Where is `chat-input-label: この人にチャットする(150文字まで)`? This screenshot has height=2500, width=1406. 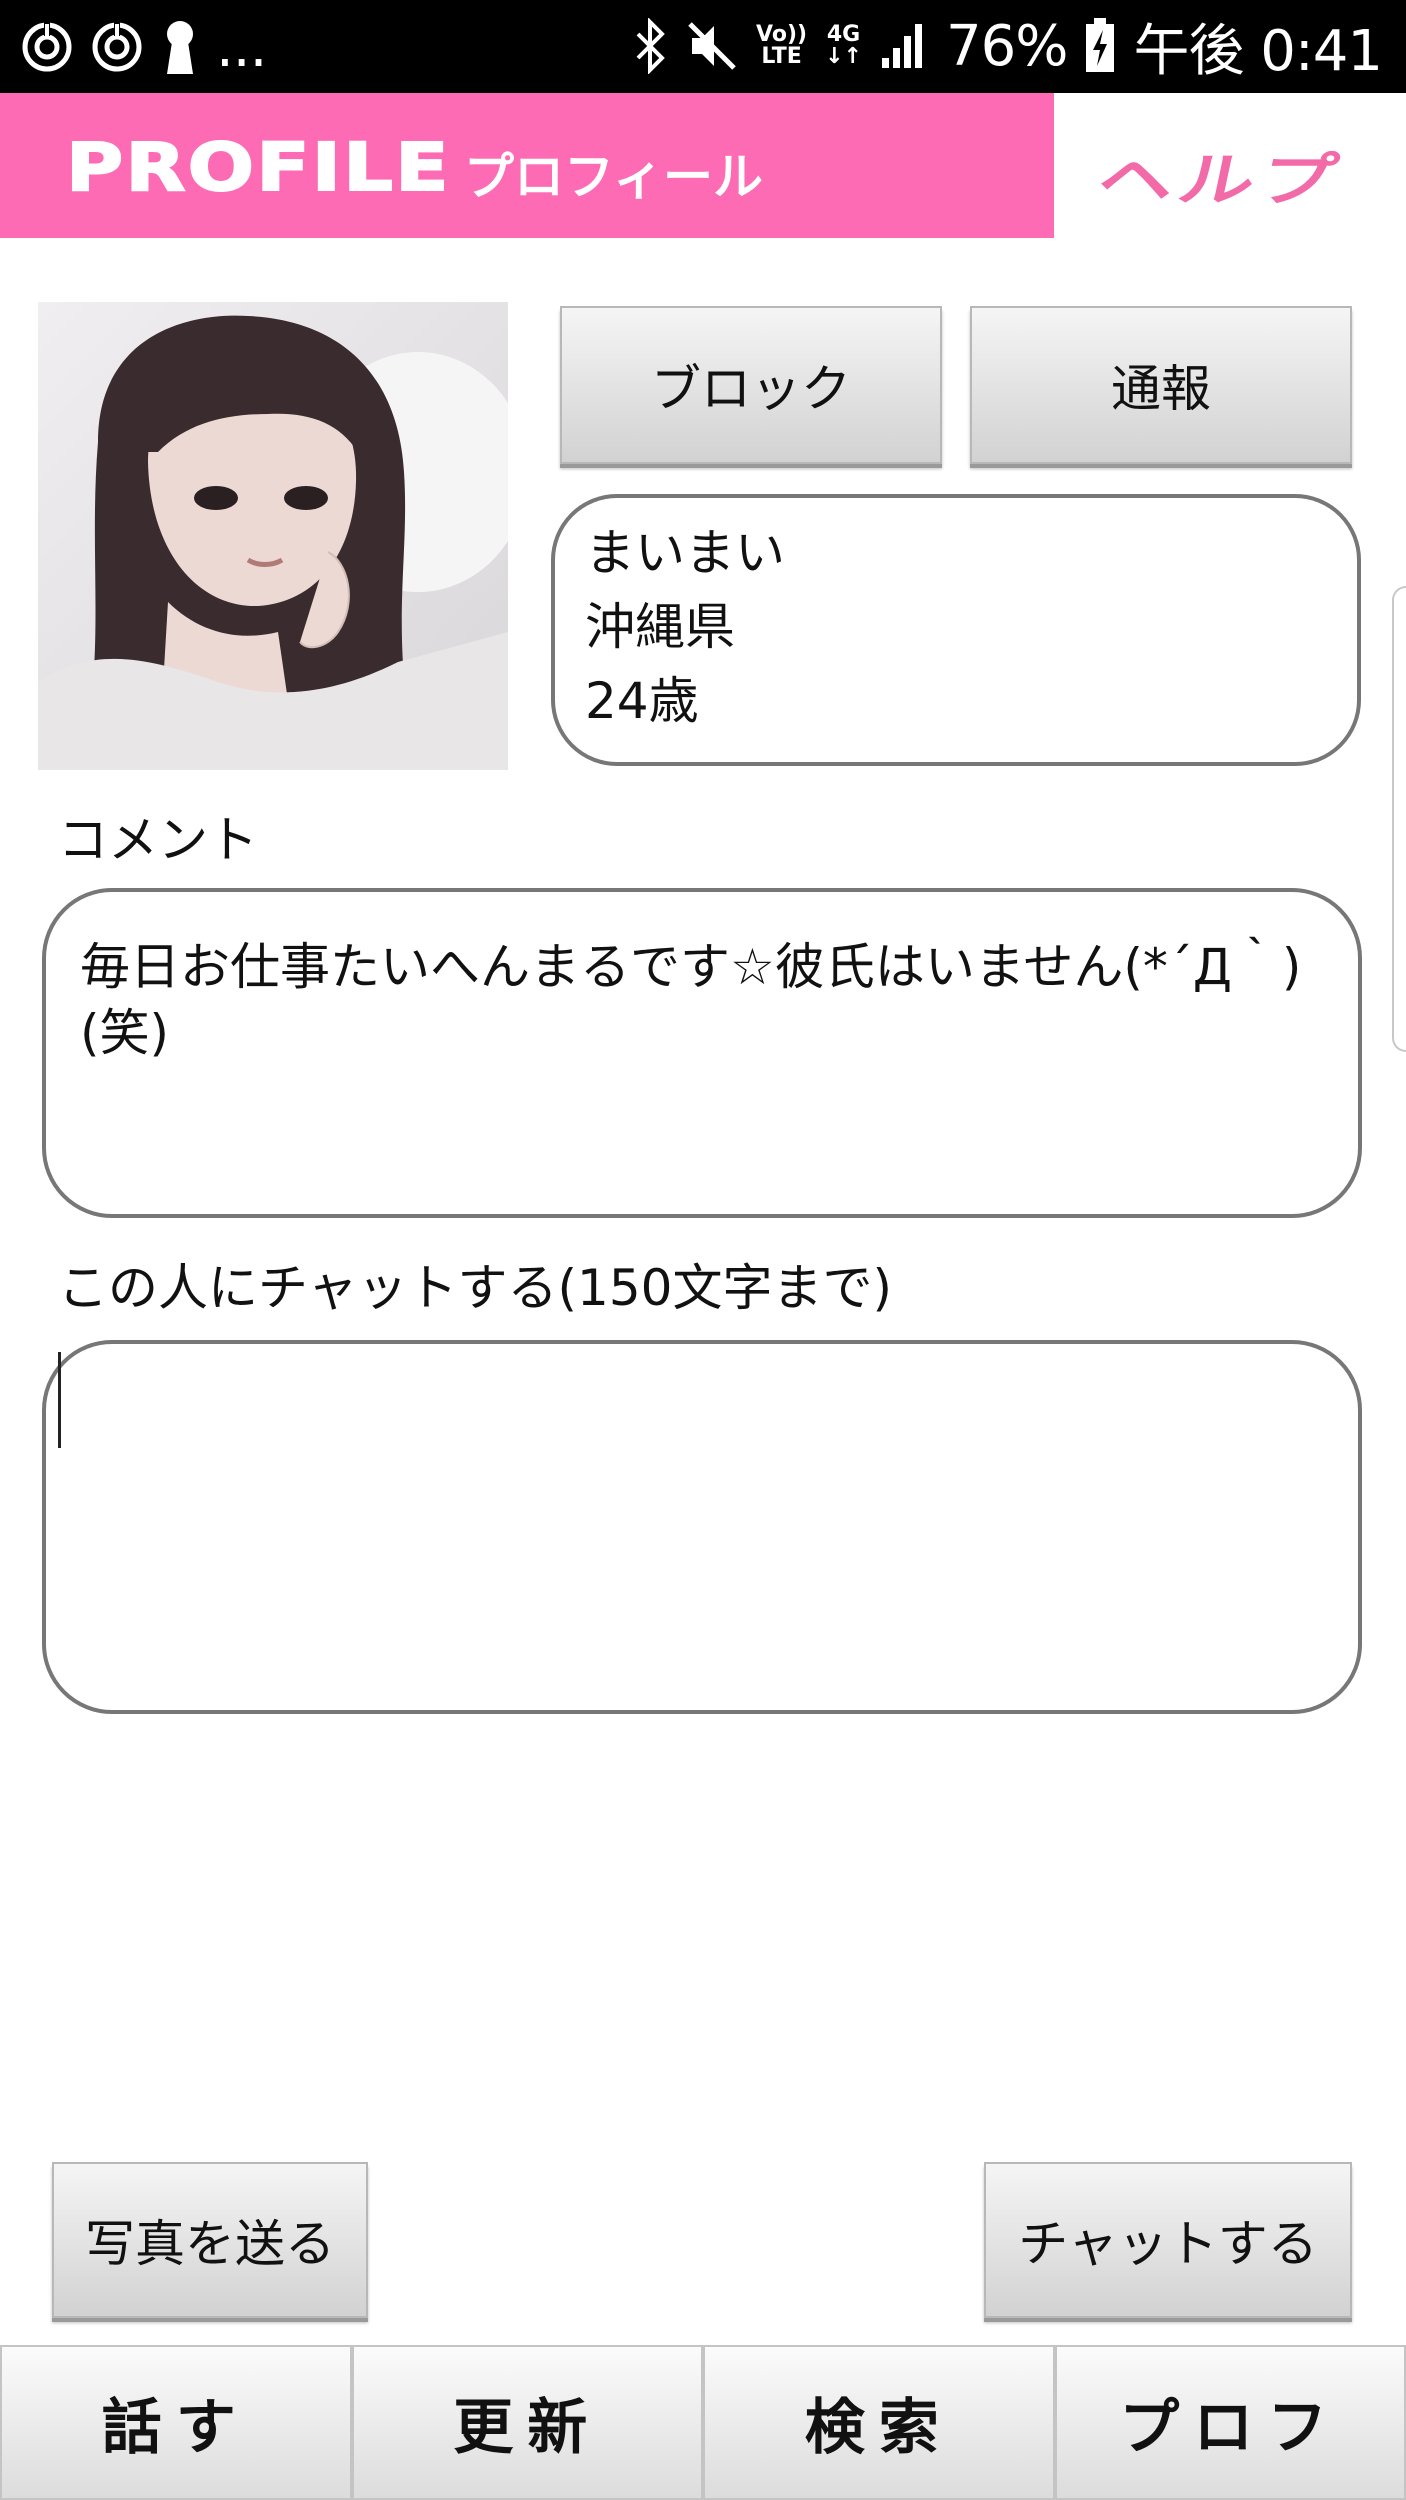 chat-input-label: この人にチャットする(150文字まで) is located at coordinates (475, 1288).